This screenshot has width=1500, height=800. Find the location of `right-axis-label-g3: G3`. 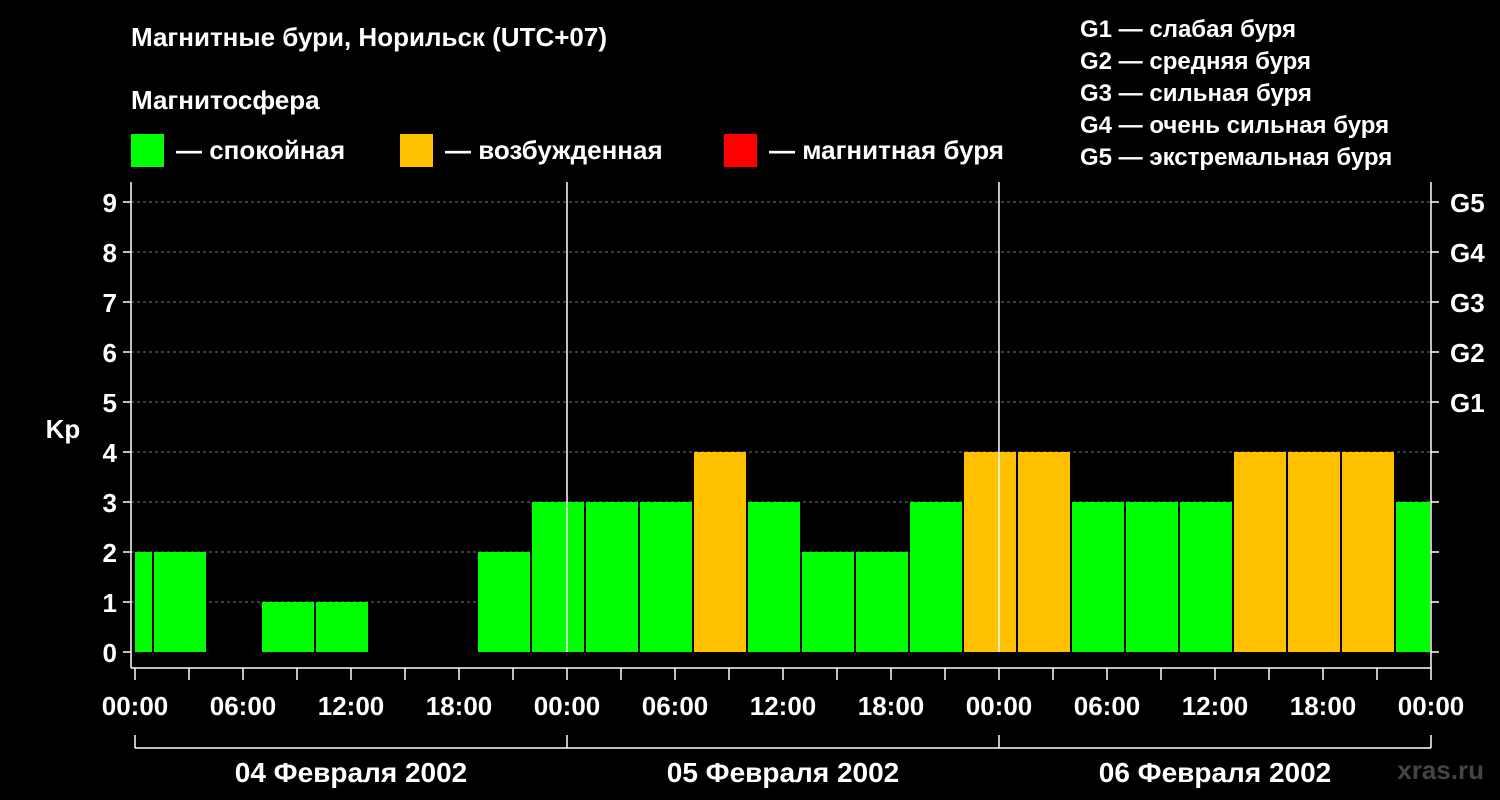

right-axis-label-g3: G3 is located at coordinates (1467, 303).